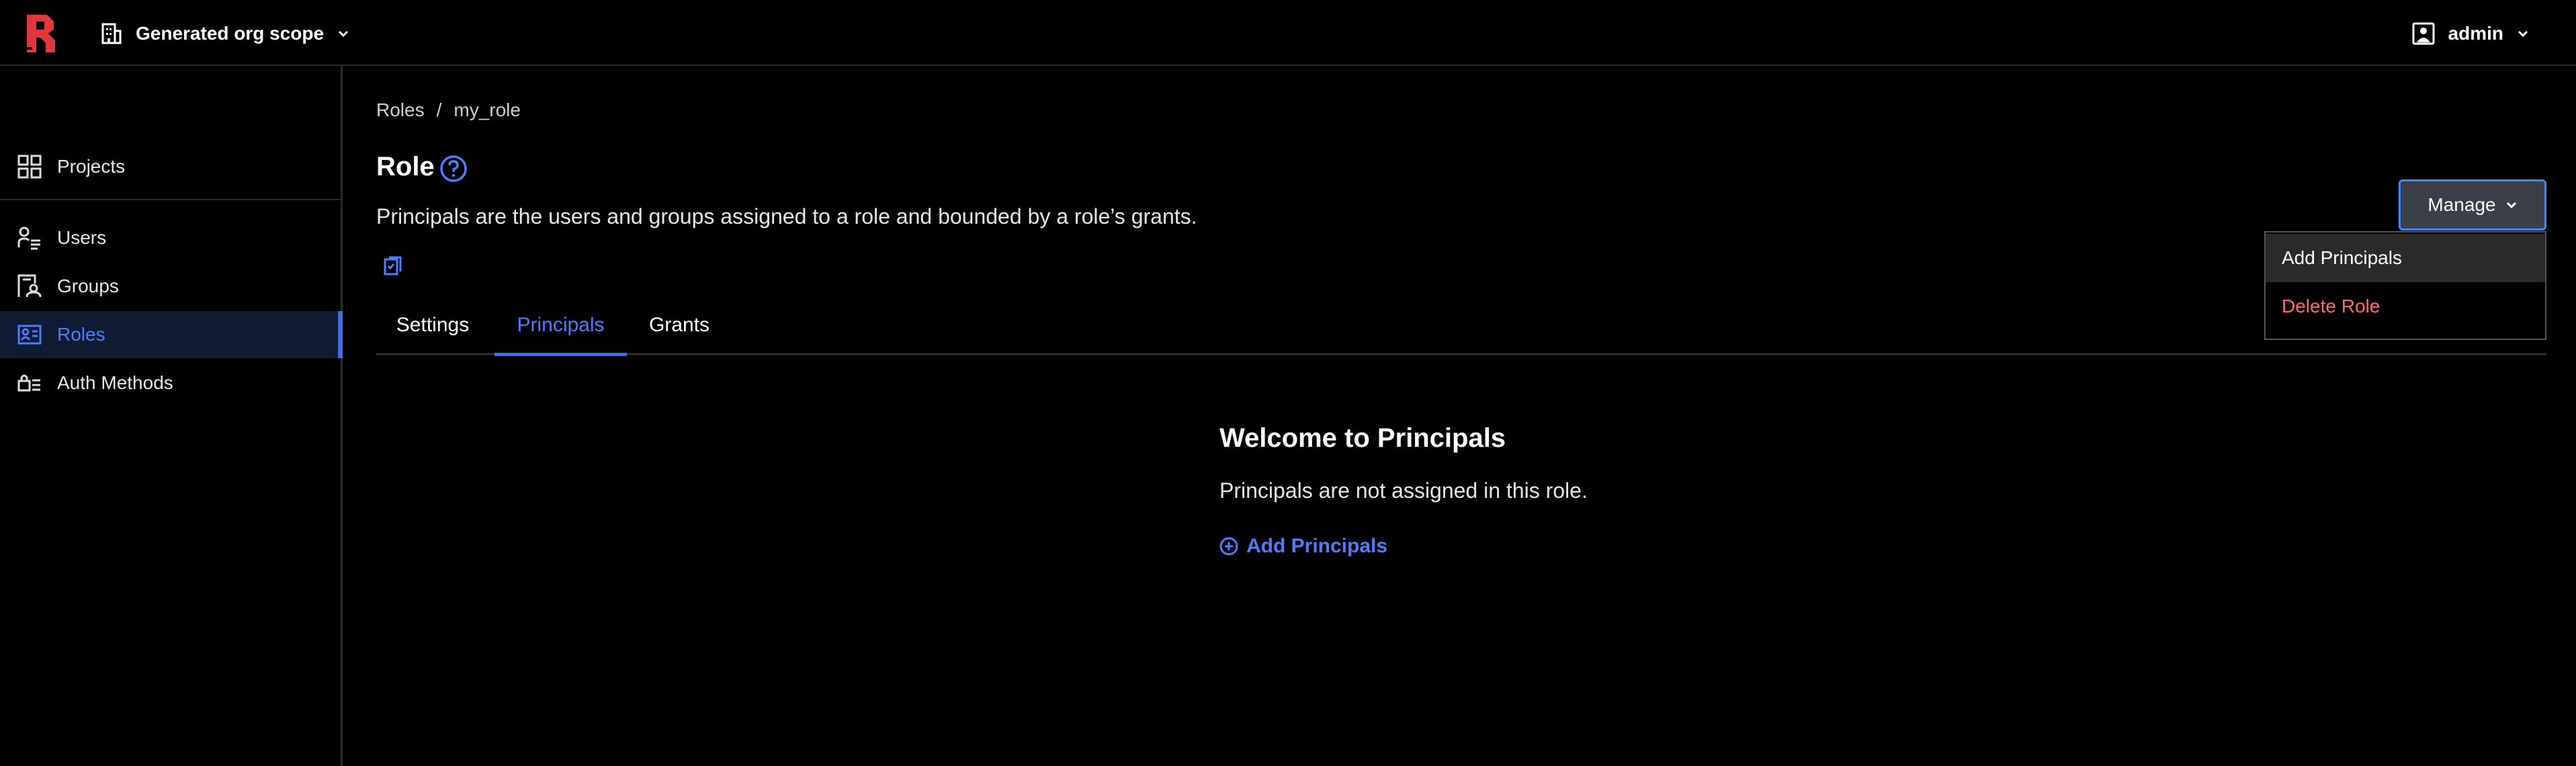 This screenshot has width=2576, height=766. Describe the element at coordinates (171, 334) in the screenshot. I see `sidebar-item-roles: Roles` at that location.